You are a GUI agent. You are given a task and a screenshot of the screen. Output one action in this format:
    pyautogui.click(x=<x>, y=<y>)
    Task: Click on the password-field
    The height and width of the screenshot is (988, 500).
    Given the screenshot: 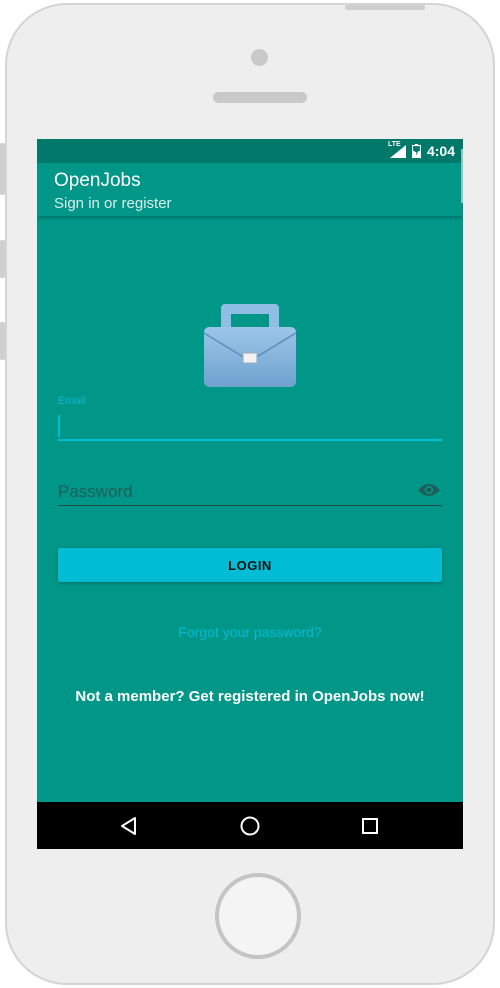 What is the action you would take?
    pyautogui.click(x=250, y=492)
    